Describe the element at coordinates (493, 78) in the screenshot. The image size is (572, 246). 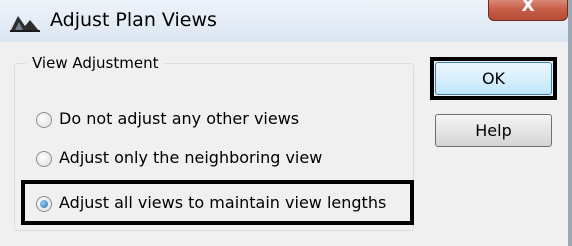
I see `ok-button: OK` at that location.